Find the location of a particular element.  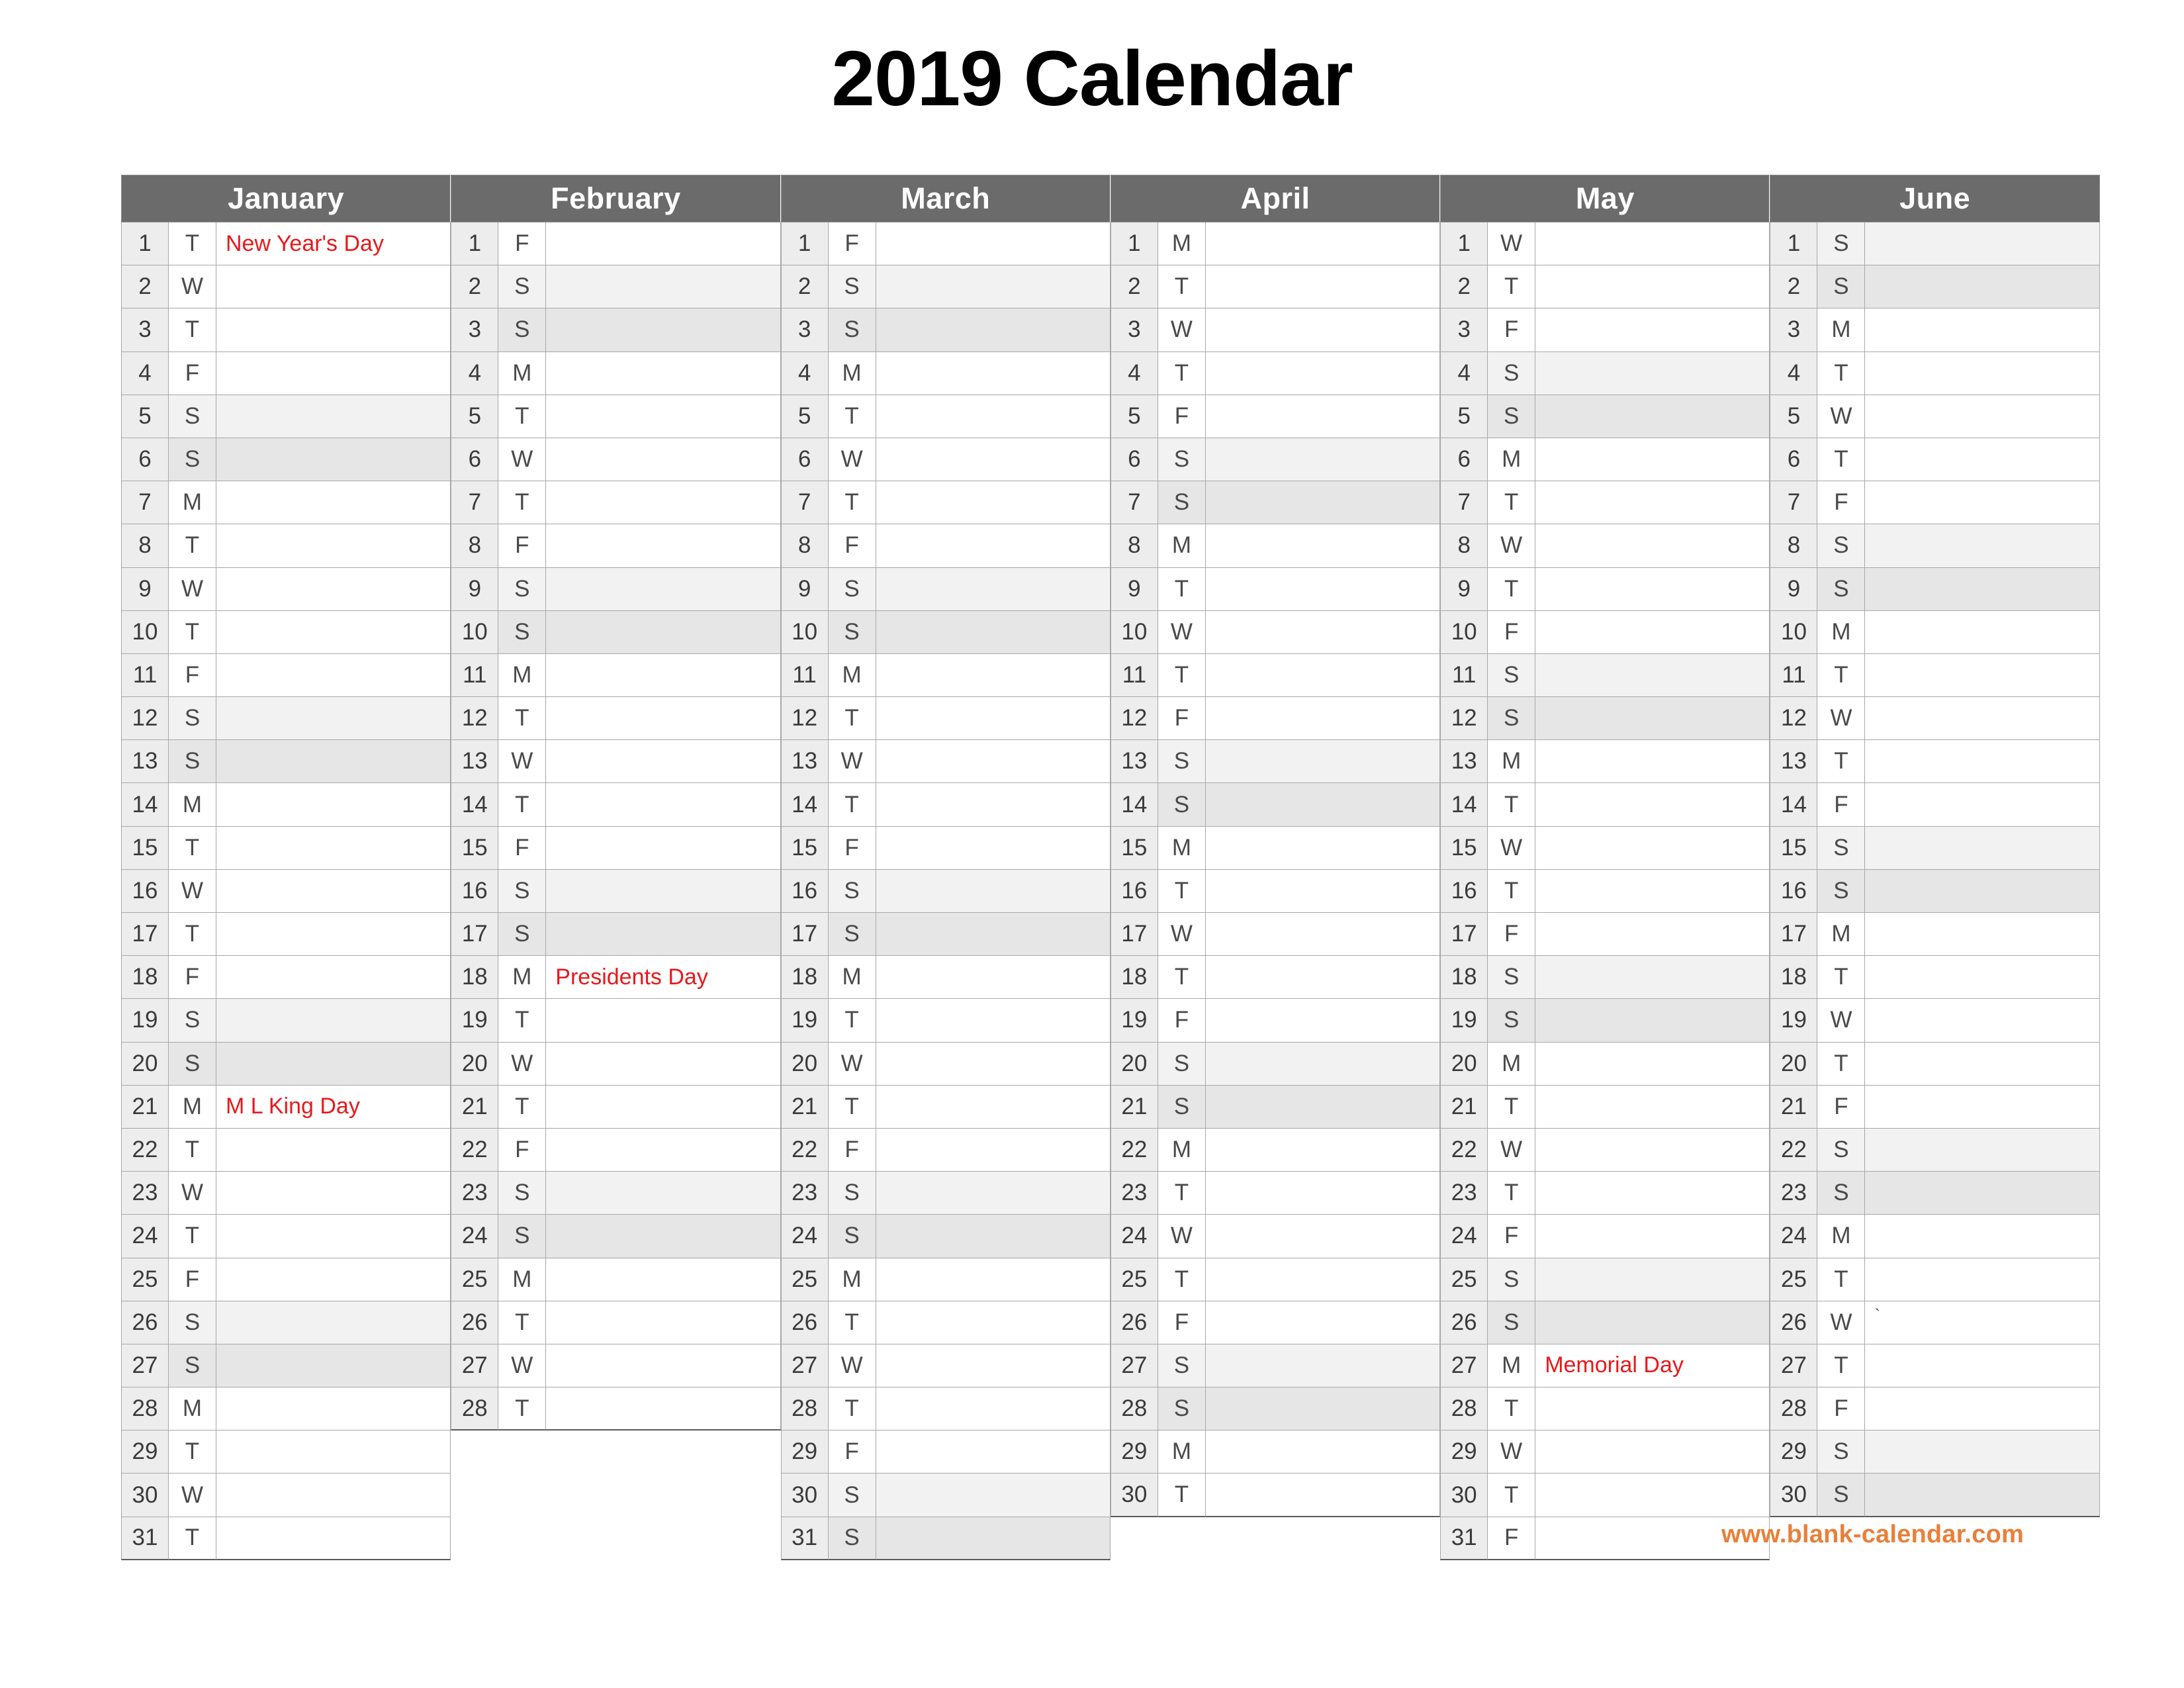

holiday-label: M L King Day is located at coordinates (333, 1107).